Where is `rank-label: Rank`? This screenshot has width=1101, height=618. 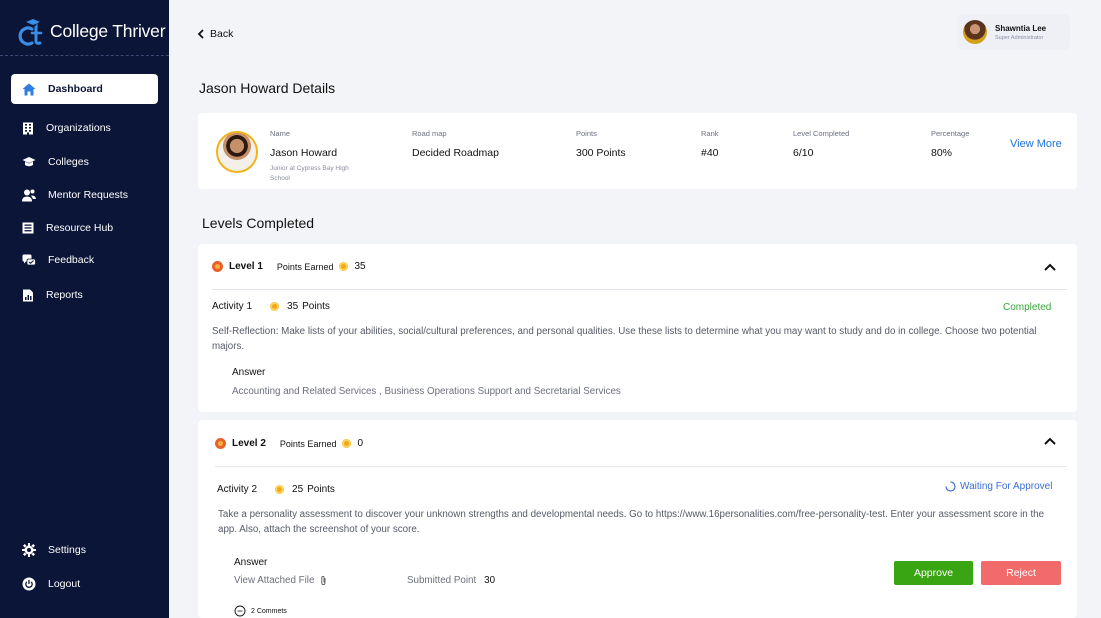
rank-label: Rank is located at coordinates (710, 133).